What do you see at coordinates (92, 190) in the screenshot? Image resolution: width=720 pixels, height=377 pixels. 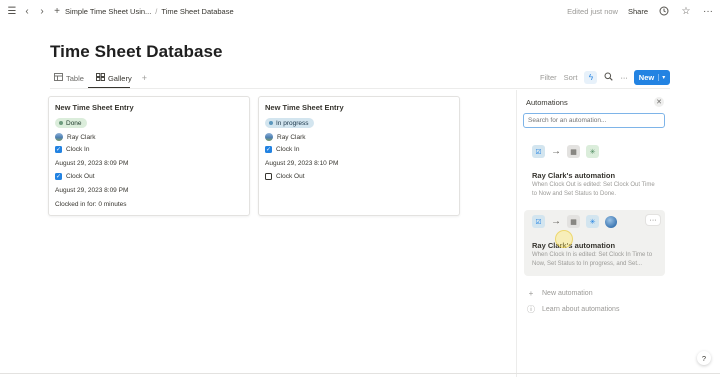 I see `clock-out-time: August 29, 2023 8:09 PM` at bounding box center [92, 190].